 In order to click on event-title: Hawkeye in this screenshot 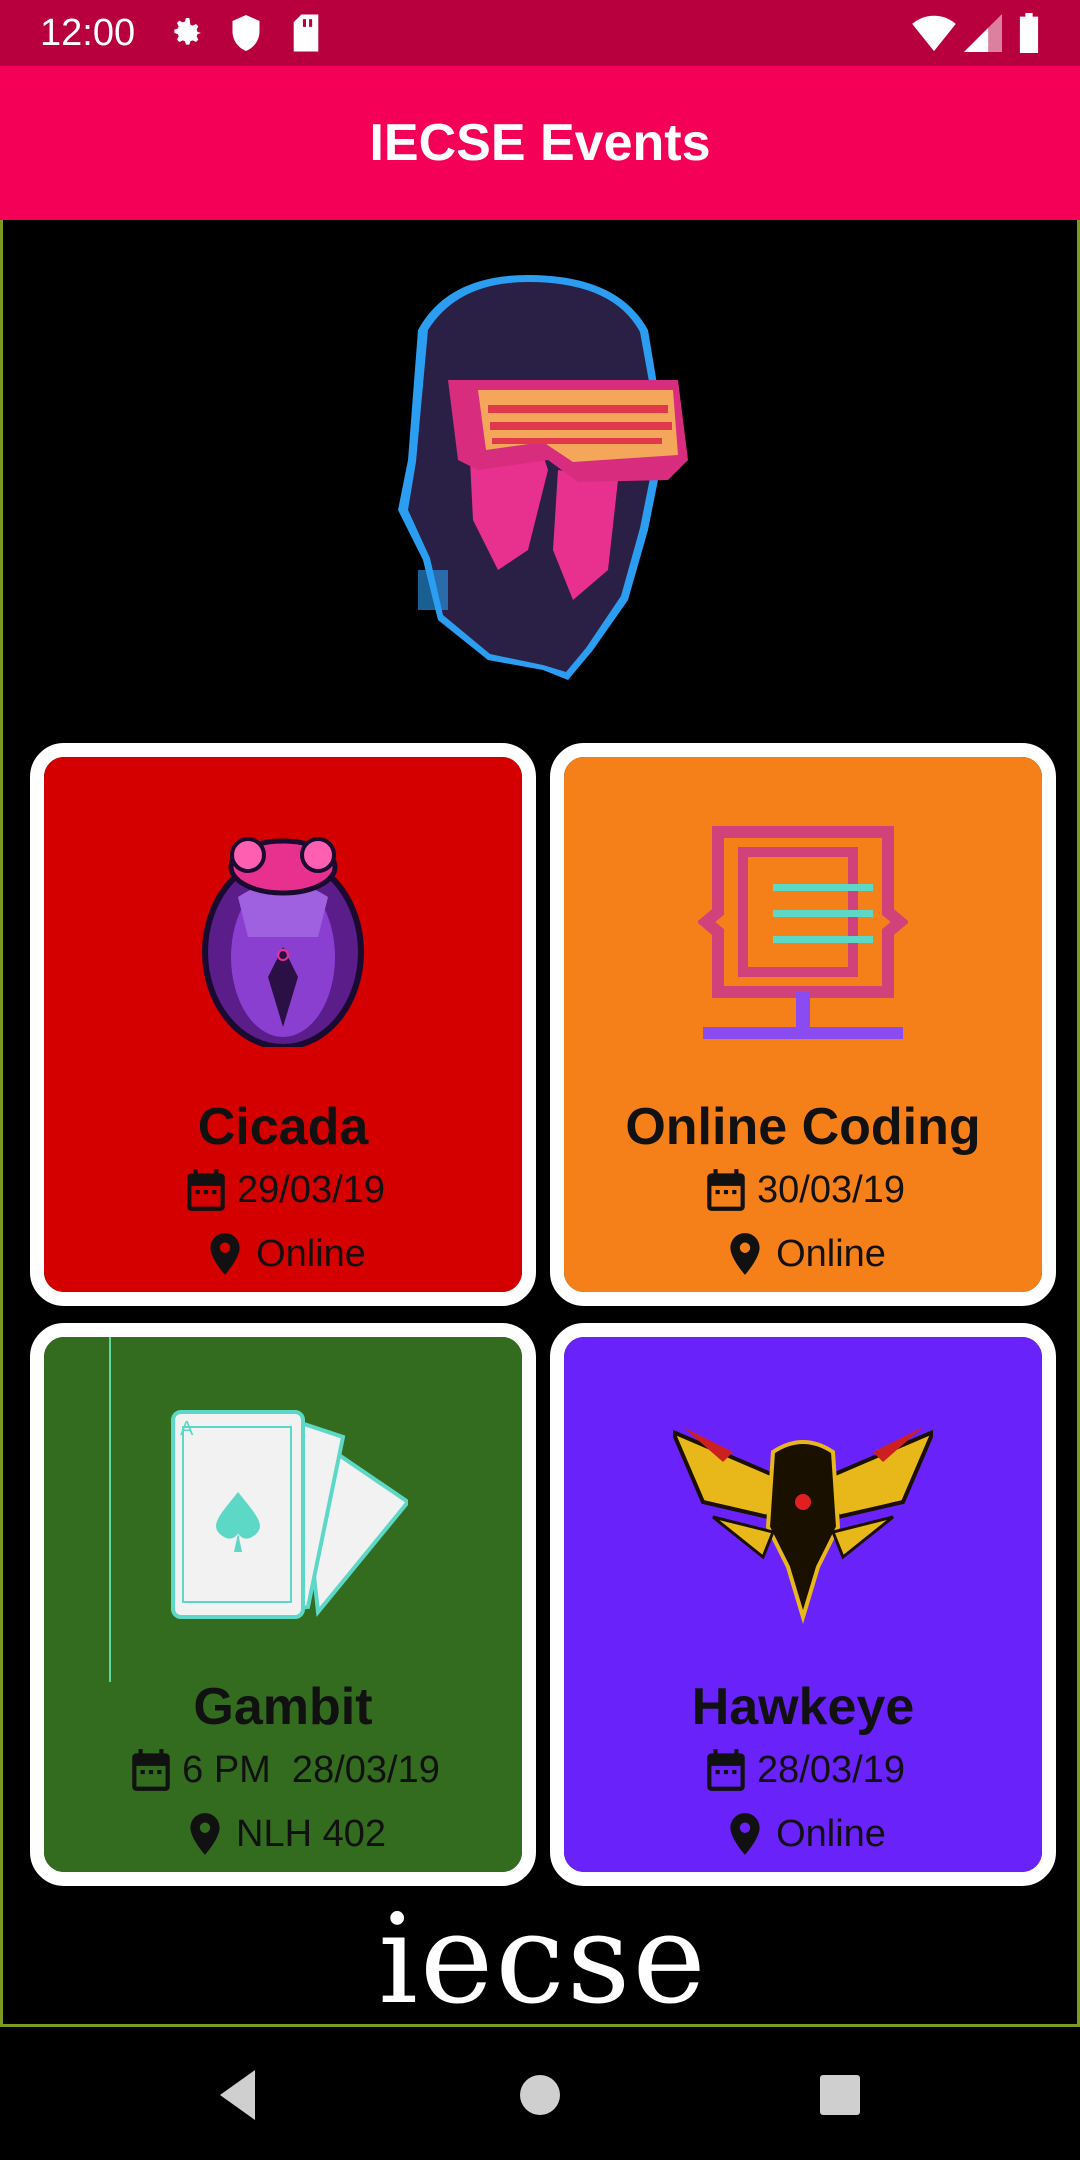, I will do `click(803, 1707)`.